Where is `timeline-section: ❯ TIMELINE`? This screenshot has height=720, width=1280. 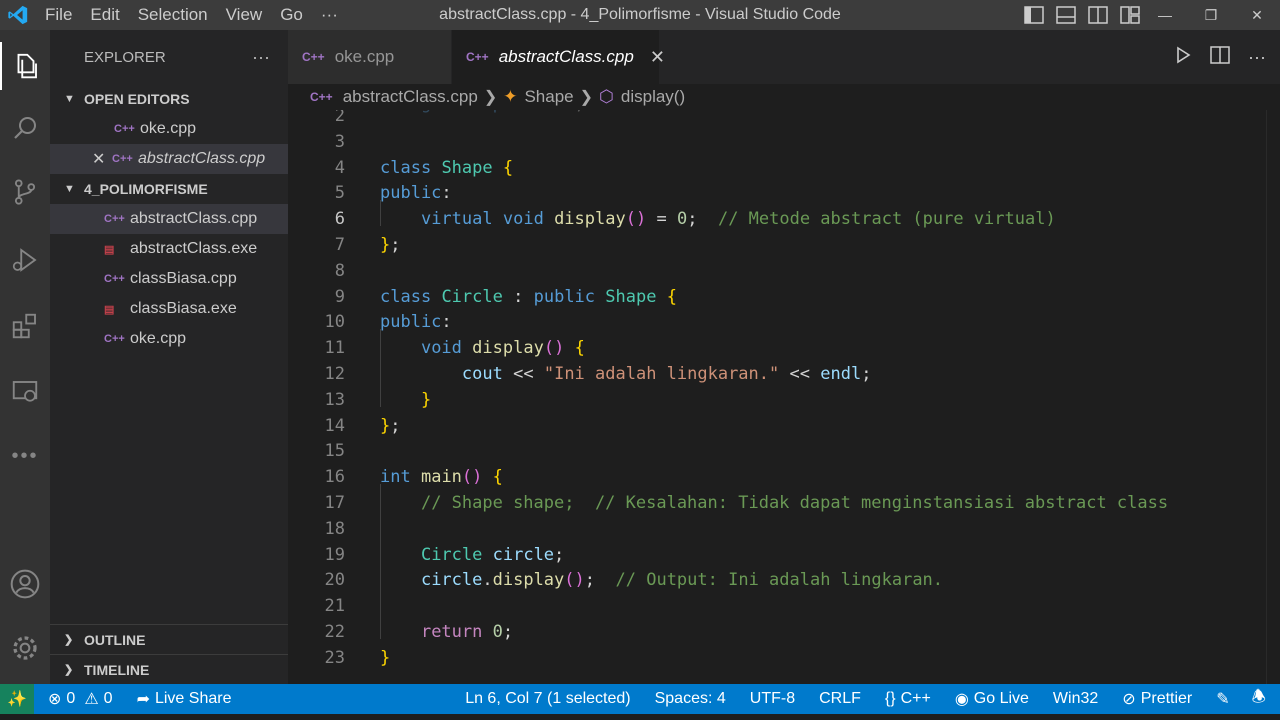
timeline-section: ❯ TIMELINE is located at coordinates (169, 669).